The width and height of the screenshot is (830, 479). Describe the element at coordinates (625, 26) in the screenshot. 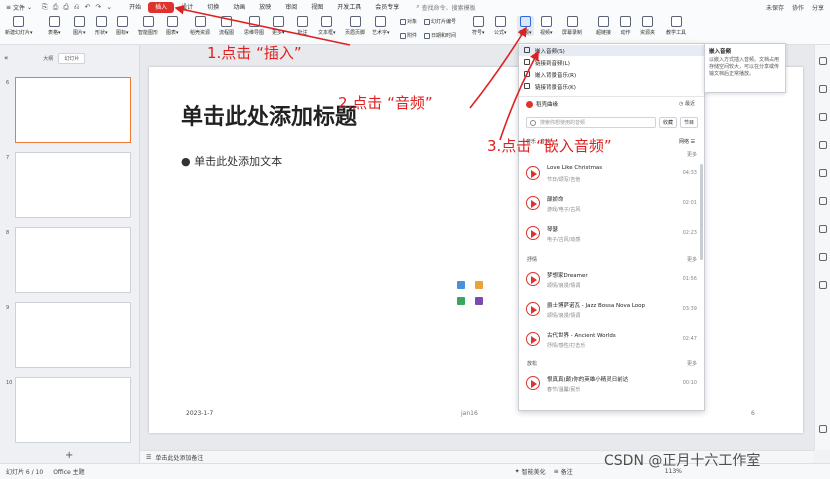

I see `action-button: 动作` at that location.